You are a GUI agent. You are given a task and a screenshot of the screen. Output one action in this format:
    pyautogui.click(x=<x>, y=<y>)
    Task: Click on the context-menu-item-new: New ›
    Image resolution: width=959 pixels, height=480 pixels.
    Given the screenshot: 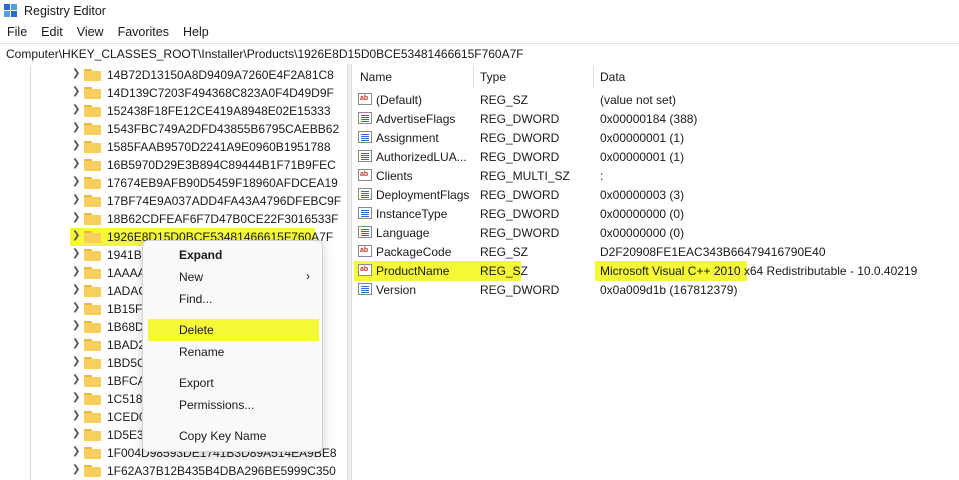 What is the action you would take?
    pyautogui.click(x=232, y=277)
    